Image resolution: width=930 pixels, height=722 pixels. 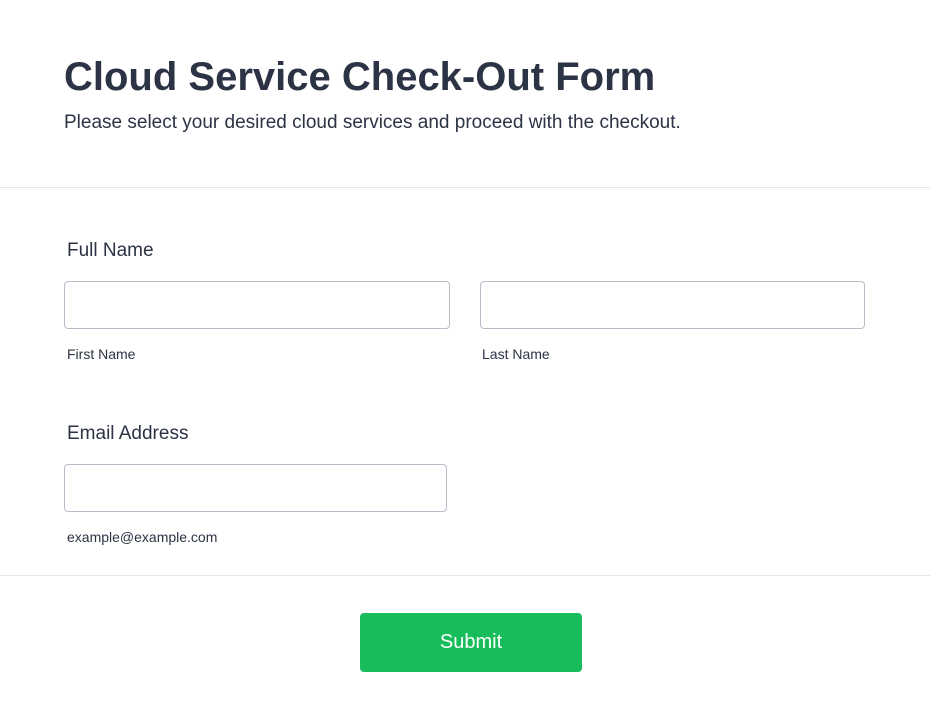 I want to click on email-sublabel: example@example.com, so click(x=142, y=537).